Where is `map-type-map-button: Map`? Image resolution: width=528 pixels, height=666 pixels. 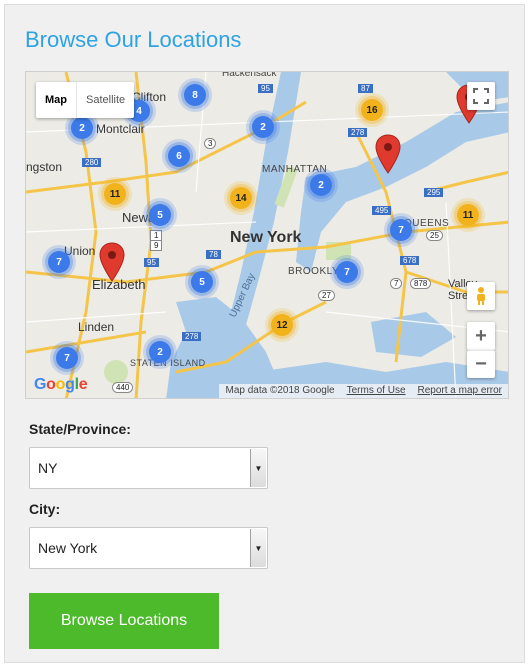 map-type-map-button: Map is located at coordinates (56, 100).